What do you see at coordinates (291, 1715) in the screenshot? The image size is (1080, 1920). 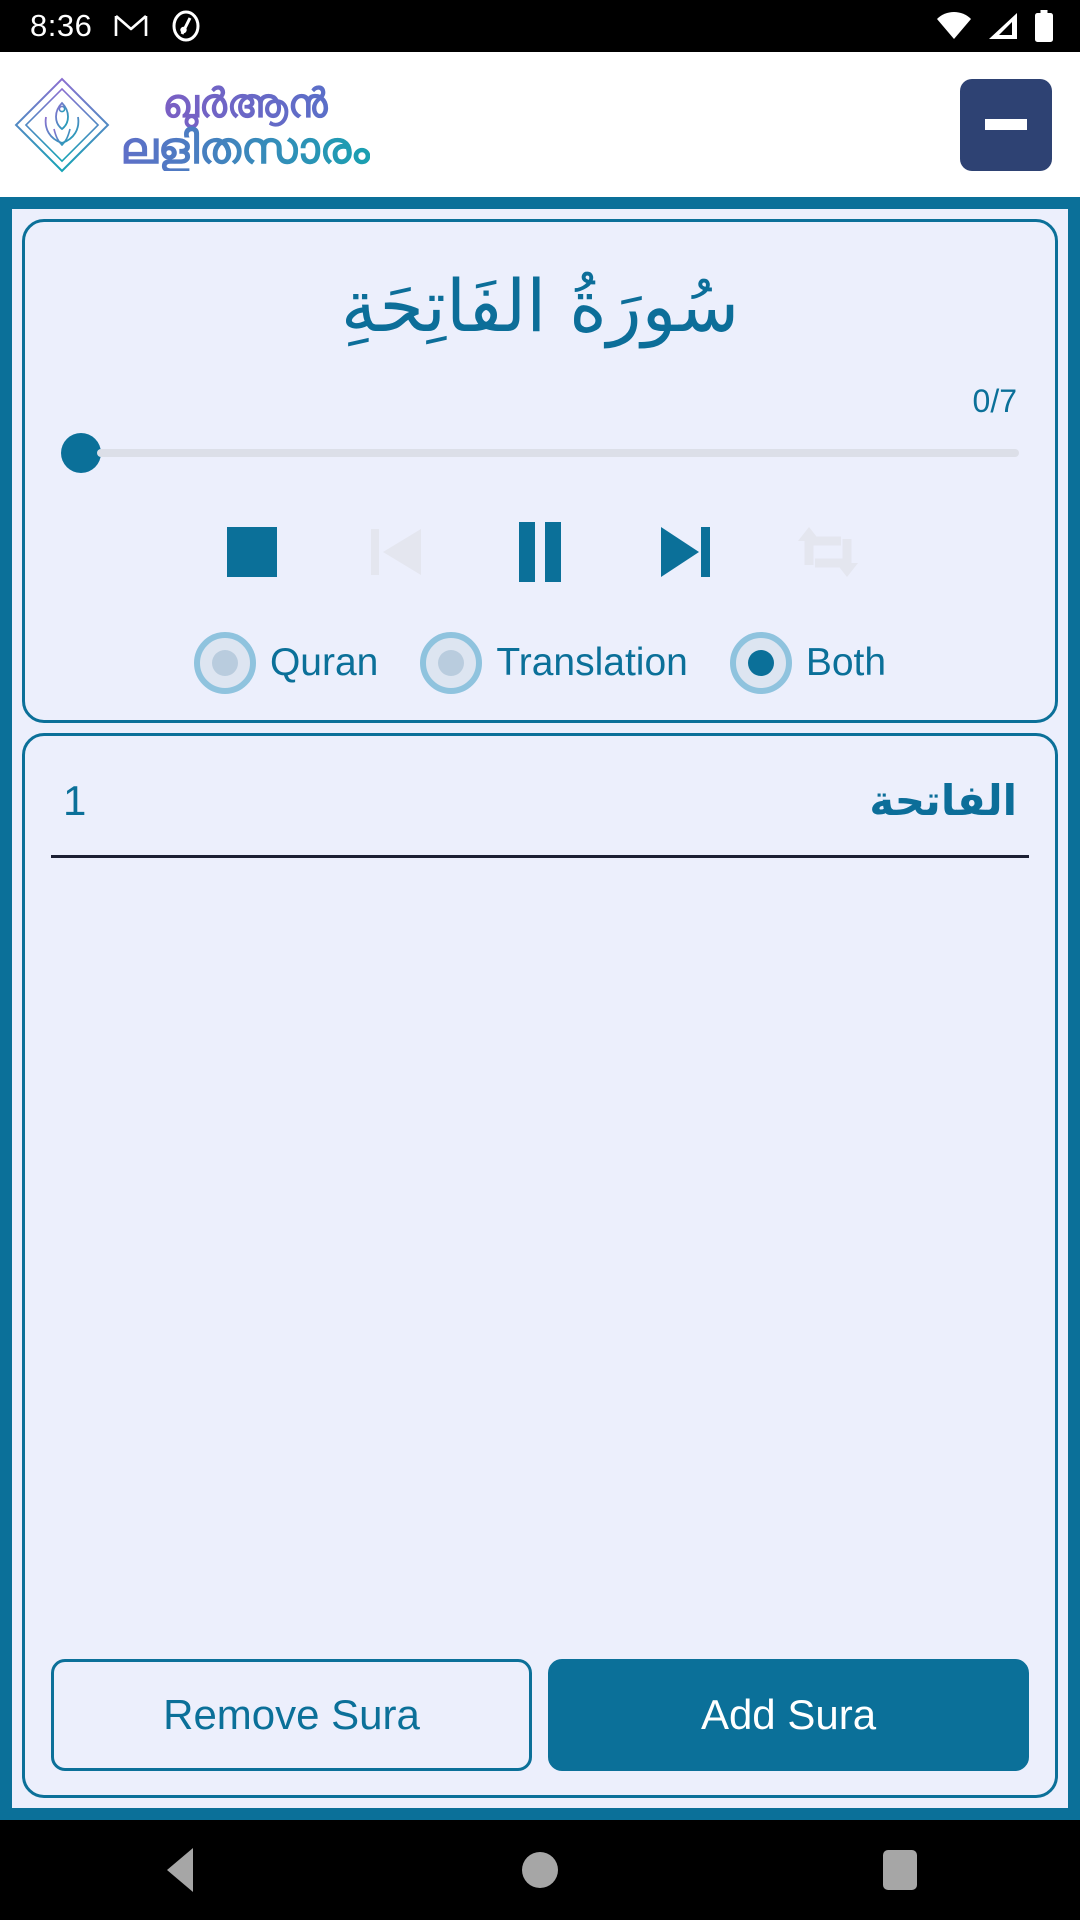 I see `remove-sura-button: Remove Sura` at bounding box center [291, 1715].